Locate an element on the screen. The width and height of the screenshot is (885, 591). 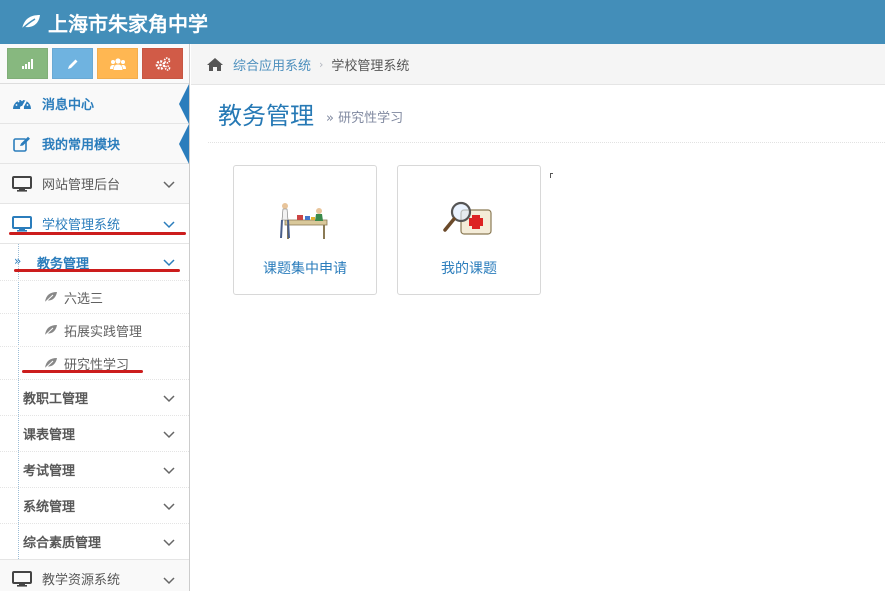
dashboard-icon is located at coordinates (22, 104).